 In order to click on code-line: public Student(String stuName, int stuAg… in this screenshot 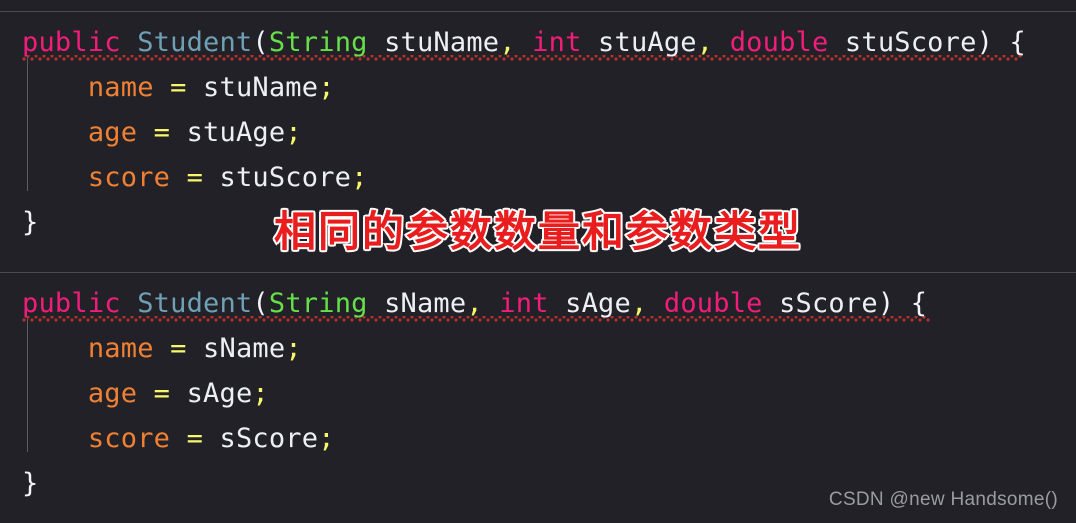, I will do `click(524, 43)`.